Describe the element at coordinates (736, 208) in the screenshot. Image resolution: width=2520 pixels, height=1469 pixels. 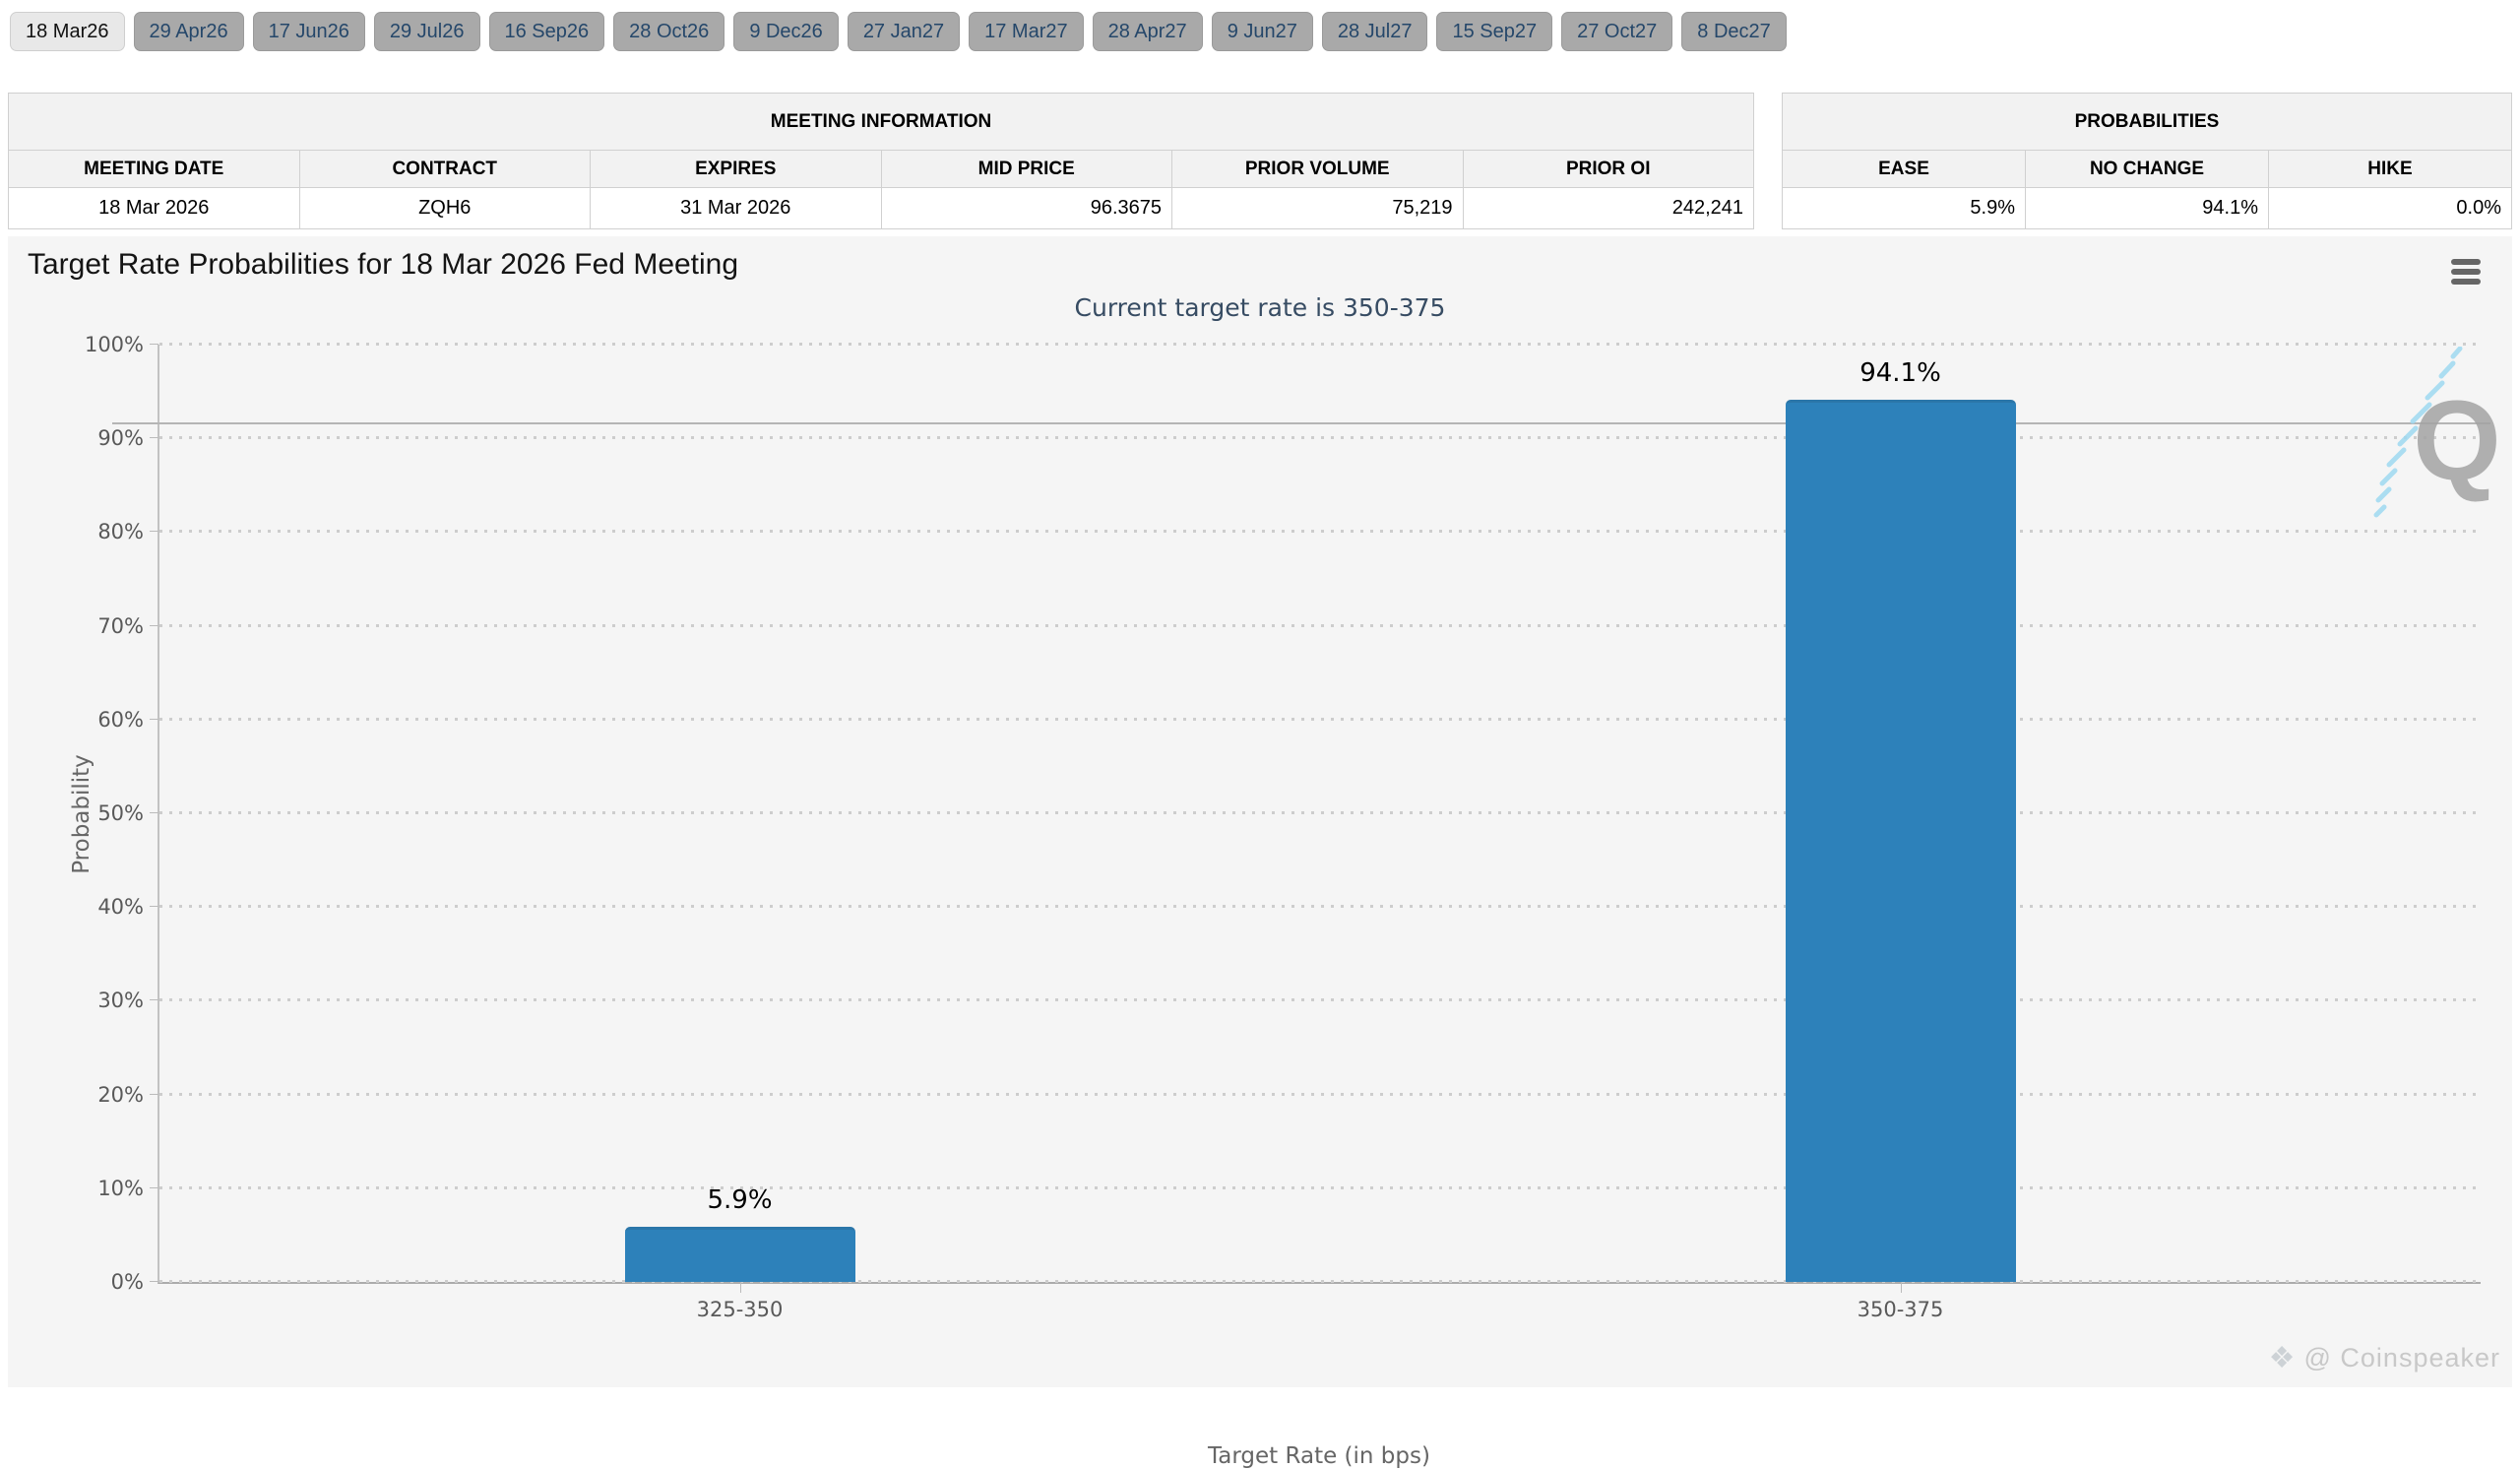
I see `cell-expires: 31 Mar 2026` at that location.